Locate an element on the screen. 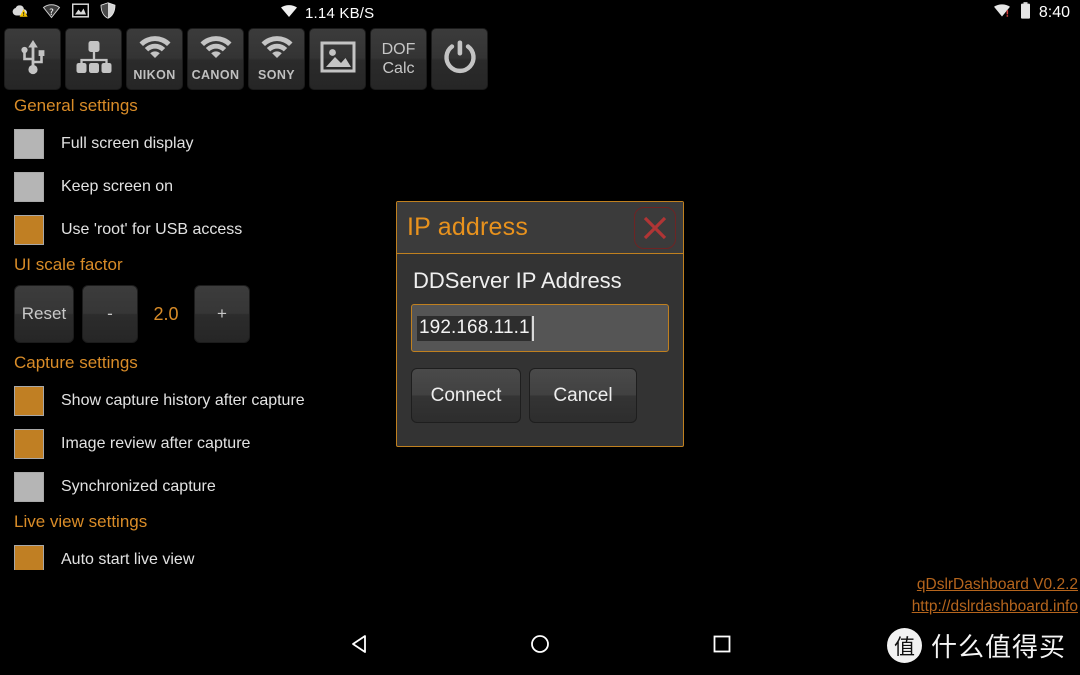 The height and width of the screenshot is (675, 1080). shield-icon is located at coordinates (108, 13).